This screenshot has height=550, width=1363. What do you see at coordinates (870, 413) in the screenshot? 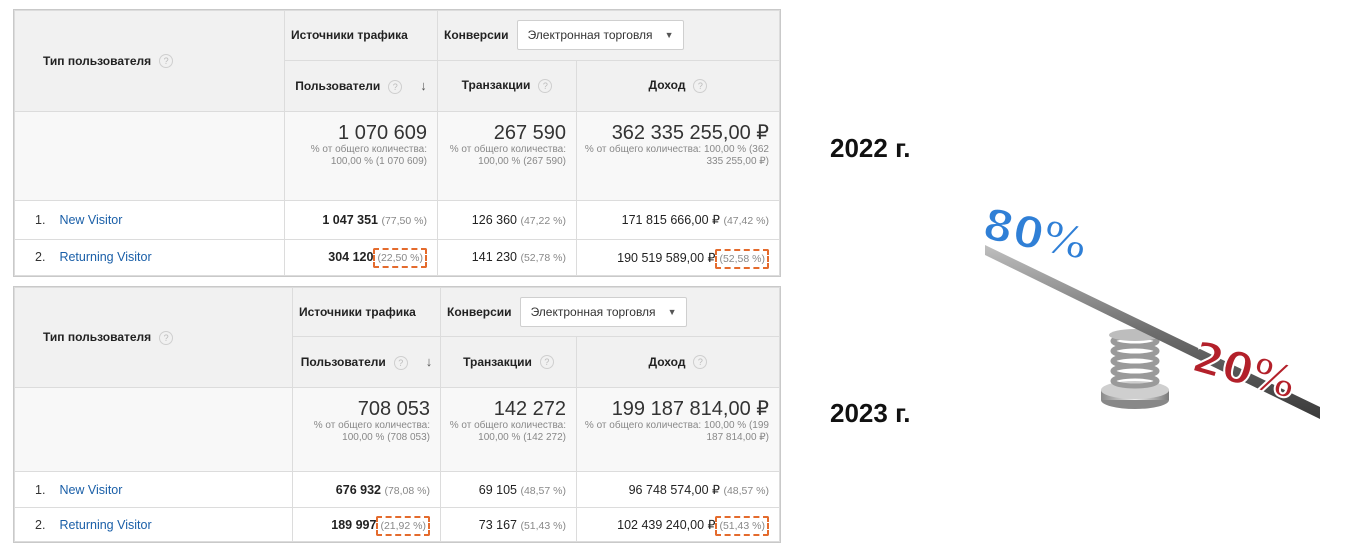
I see `year-label-2023: 2023 г.` at bounding box center [870, 413].